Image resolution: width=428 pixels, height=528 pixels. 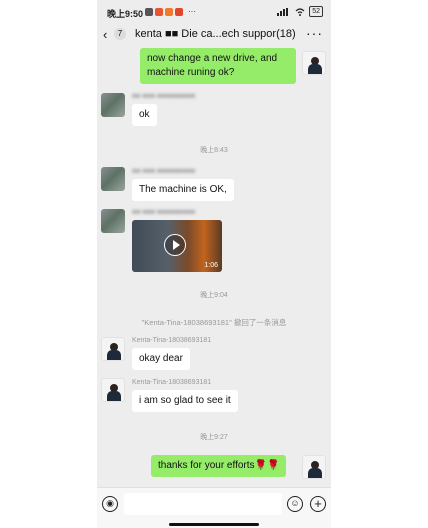 I want to click on notification-icons: ···, so click(x=170, y=11).